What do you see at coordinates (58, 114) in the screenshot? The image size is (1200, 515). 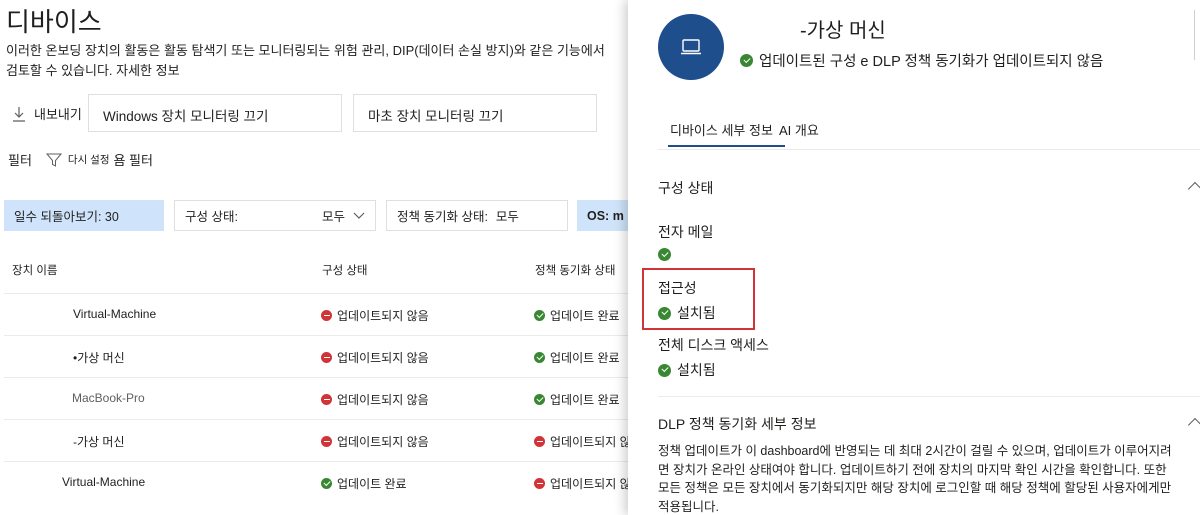 I see `export-label: 내보내기` at bounding box center [58, 114].